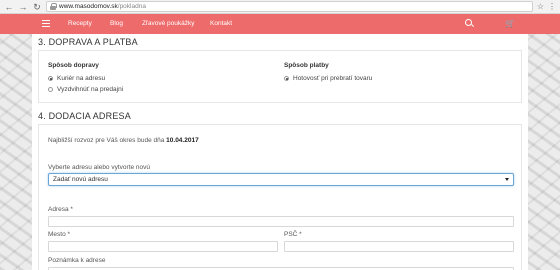 The height and width of the screenshot is (270, 560). I want to click on payment-option-cash: Hotovosť pri prebratí tovaru, so click(328, 78).